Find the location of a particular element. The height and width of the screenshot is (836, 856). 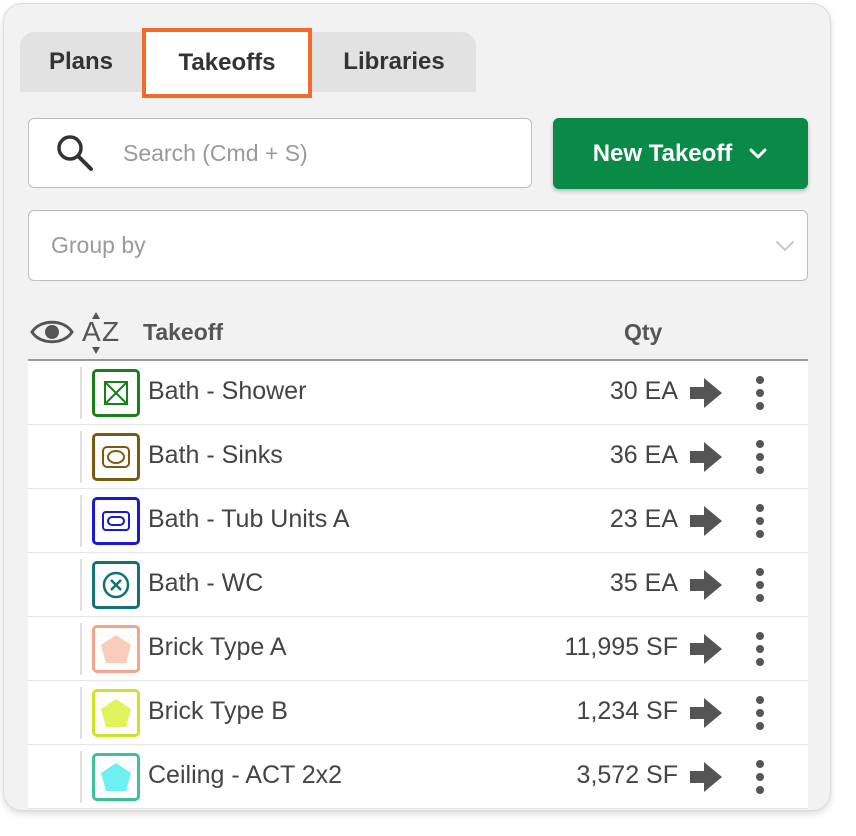

sort-az-icon: A Z is located at coordinates (104, 333).